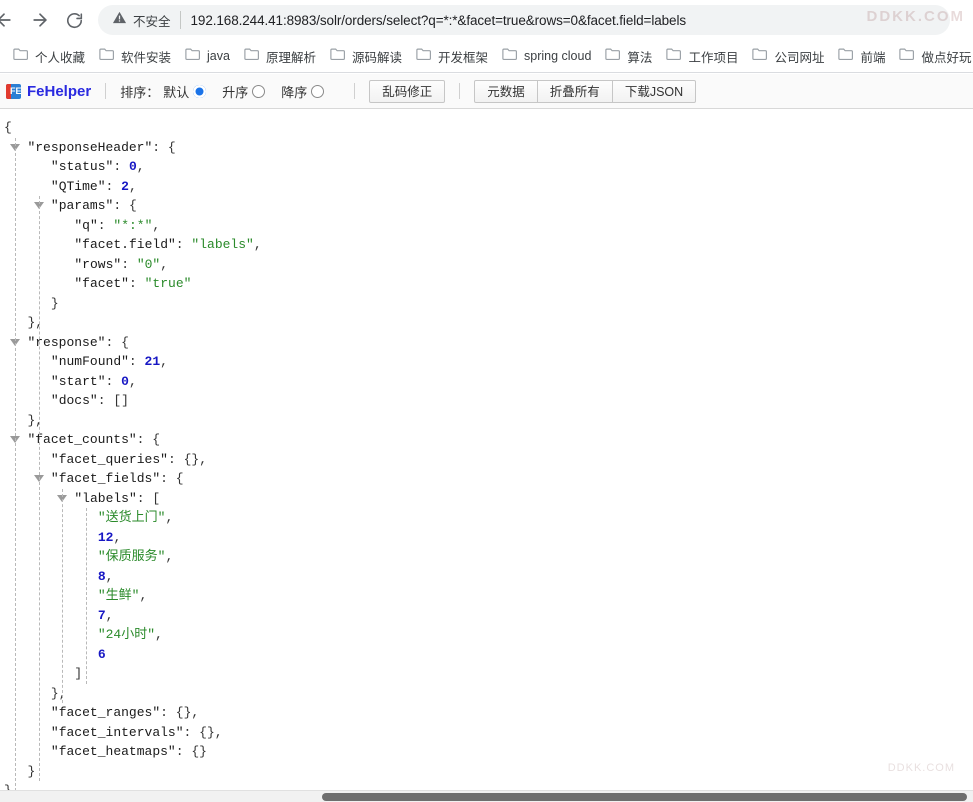  I want to click on fehelper-brand: FE FeHelper, so click(48, 91).